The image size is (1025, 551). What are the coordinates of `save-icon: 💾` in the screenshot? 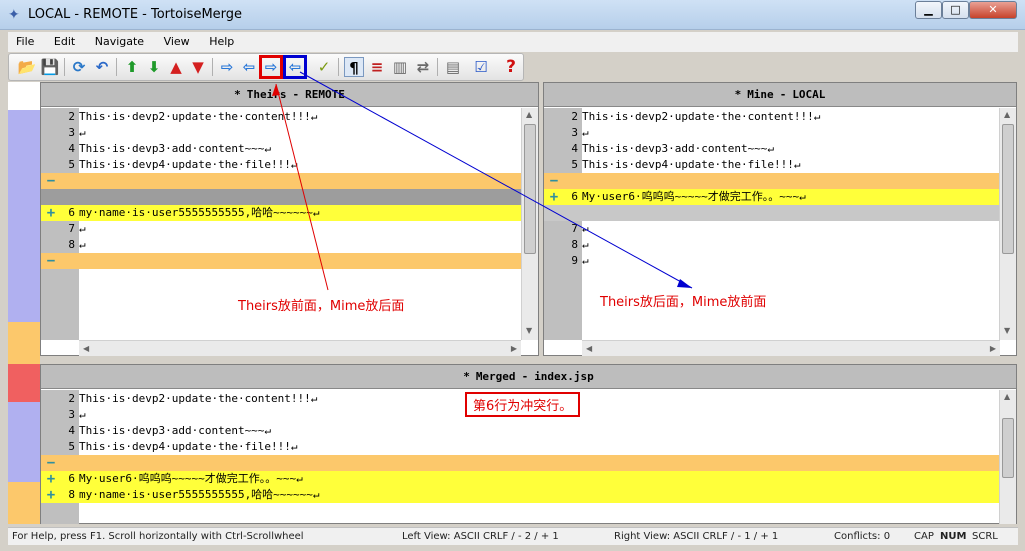 It's located at (50, 67).